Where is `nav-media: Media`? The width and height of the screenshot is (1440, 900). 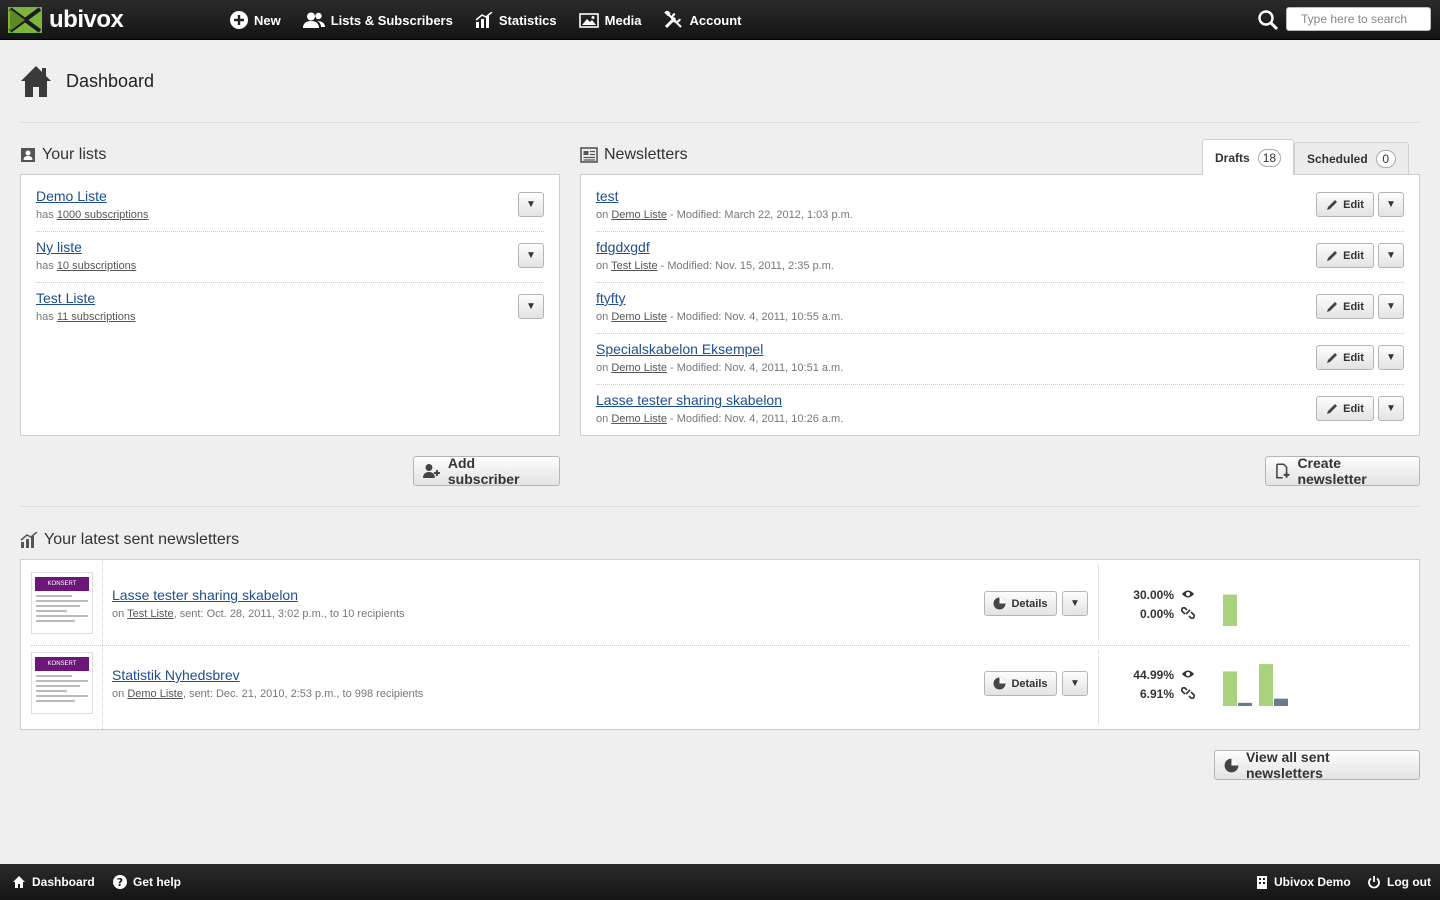
nav-media: Media is located at coordinates (610, 20).